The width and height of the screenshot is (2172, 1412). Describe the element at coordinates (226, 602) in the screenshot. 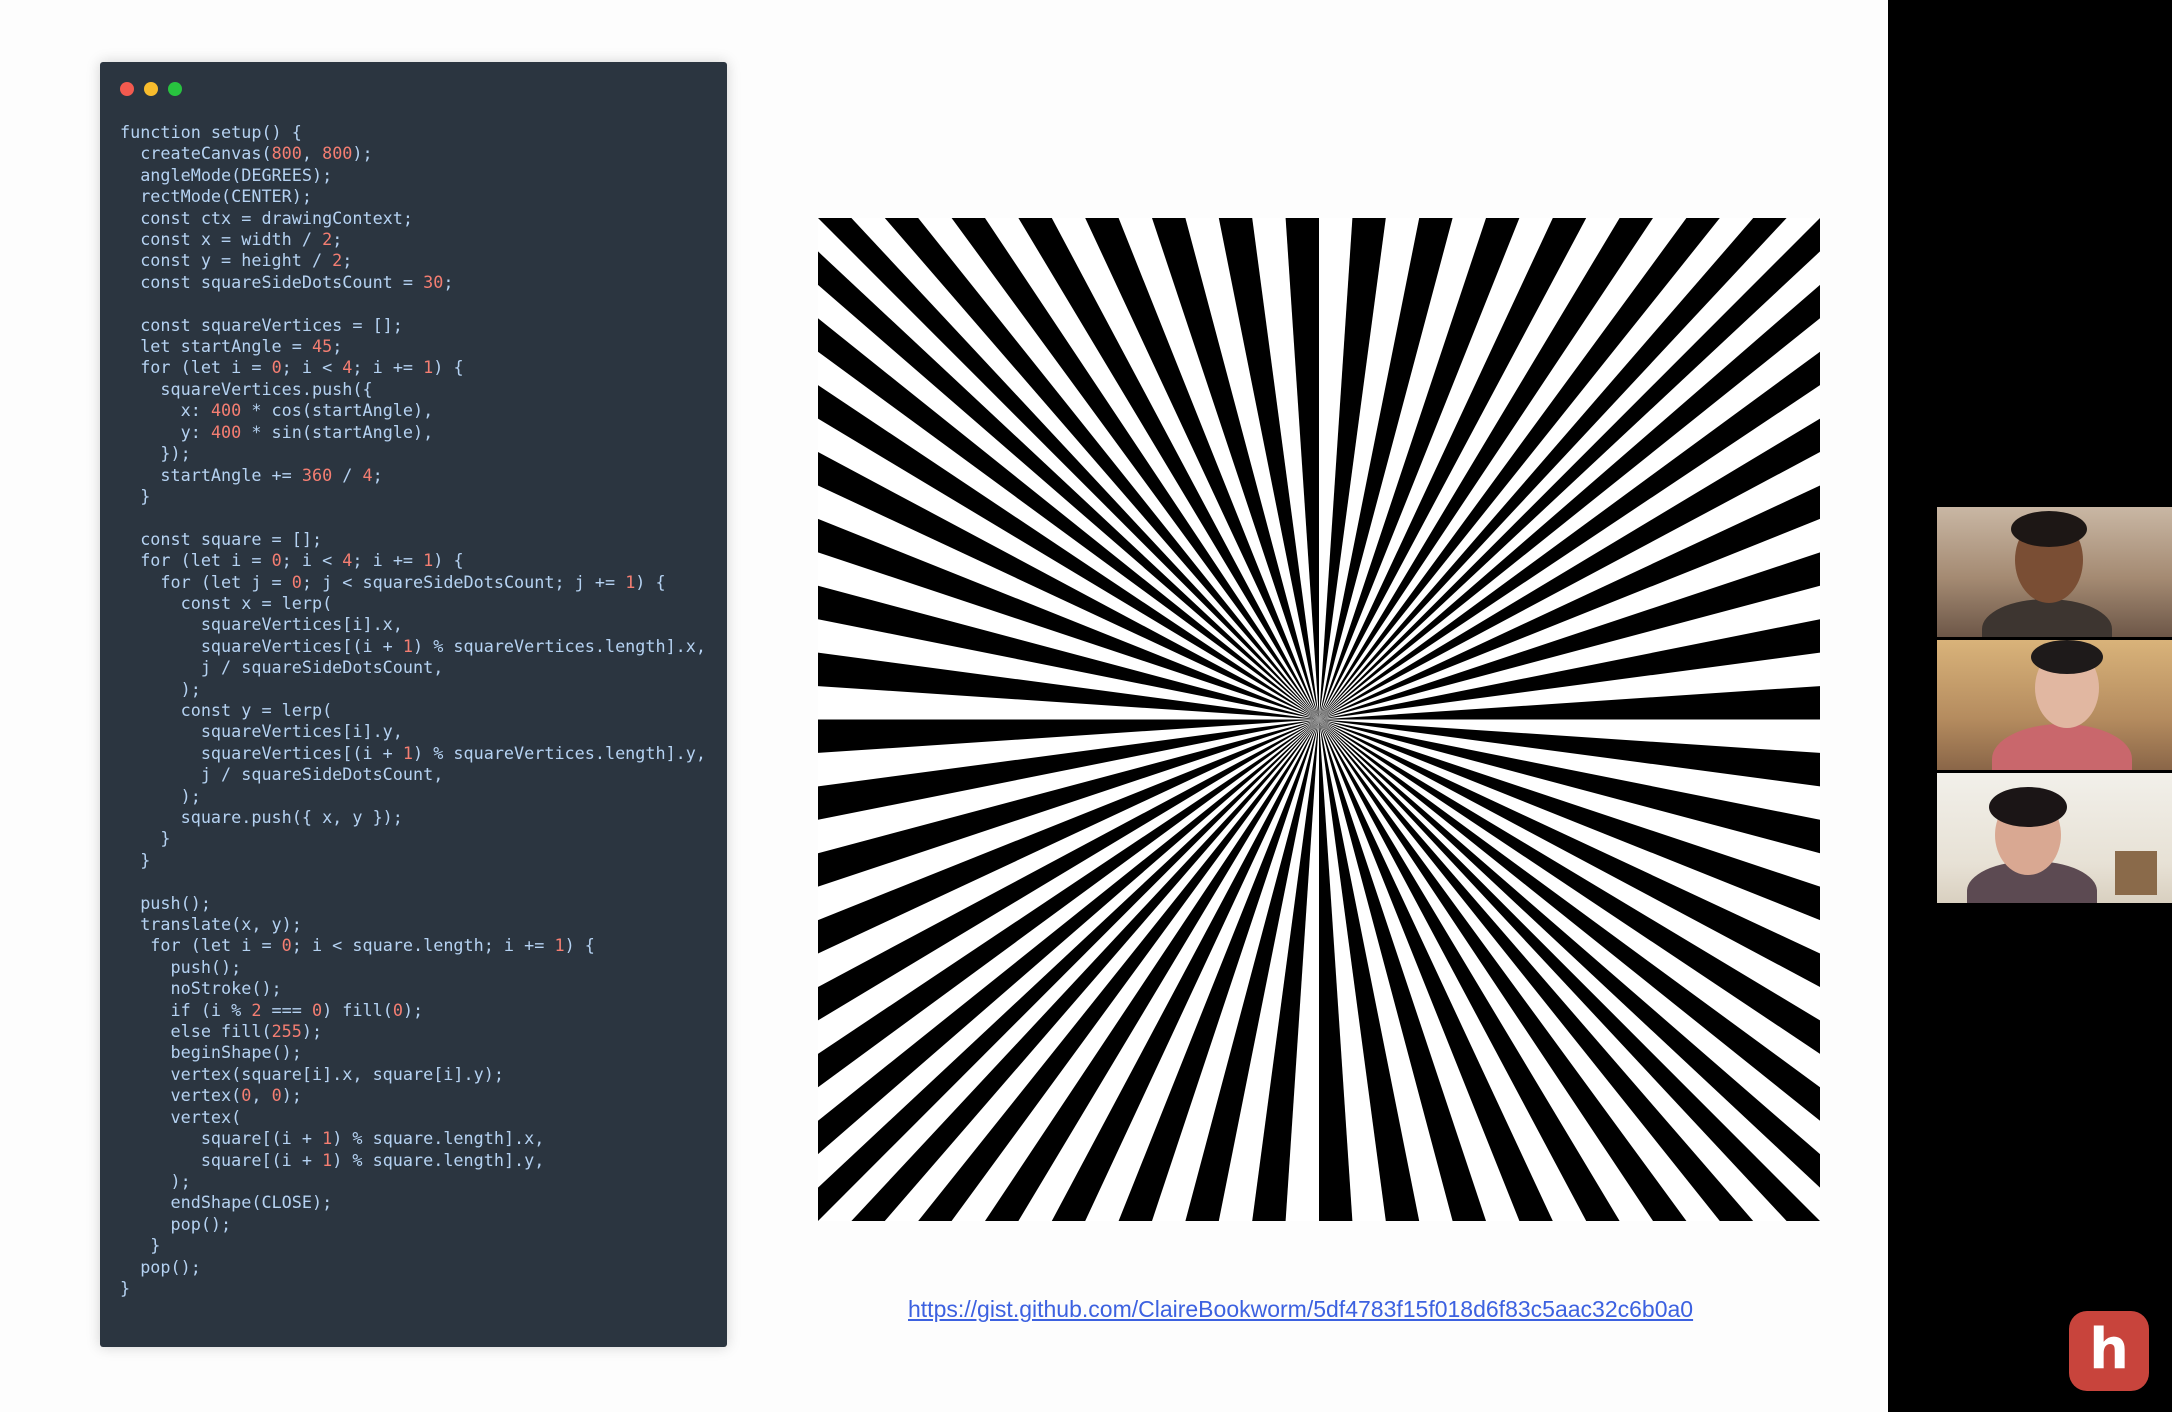

I see `code-line: const x = lerp(` at that location.